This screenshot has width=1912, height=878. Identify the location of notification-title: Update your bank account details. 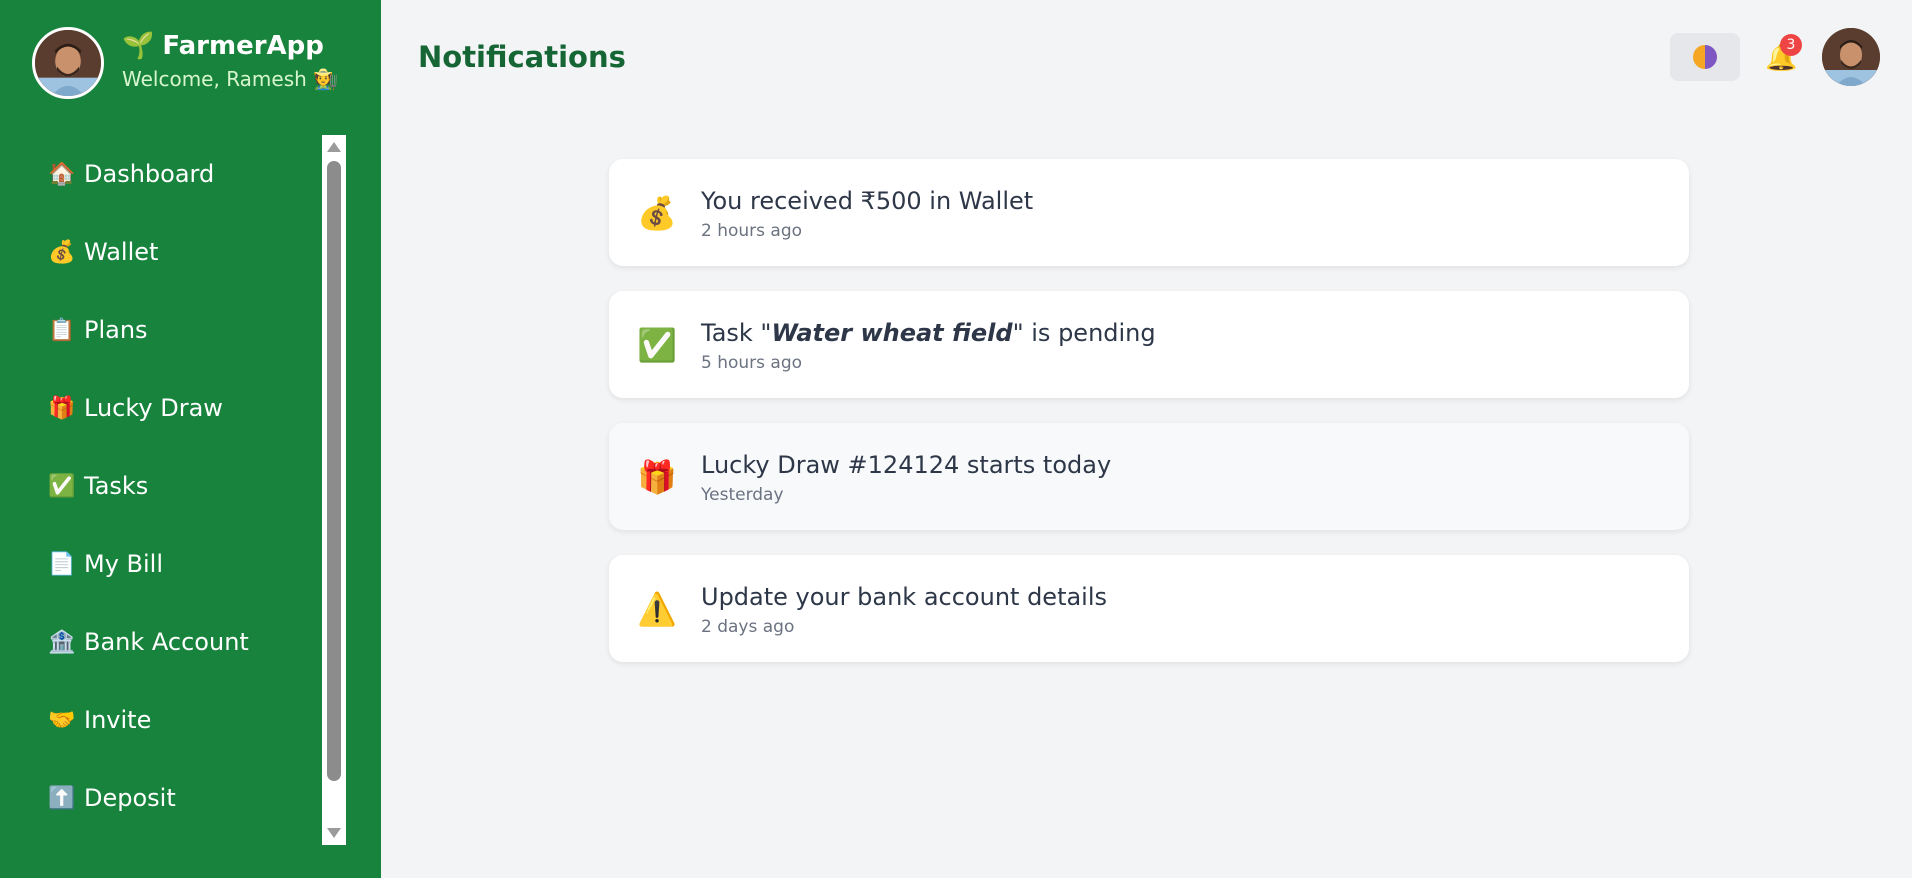
(904, 597).